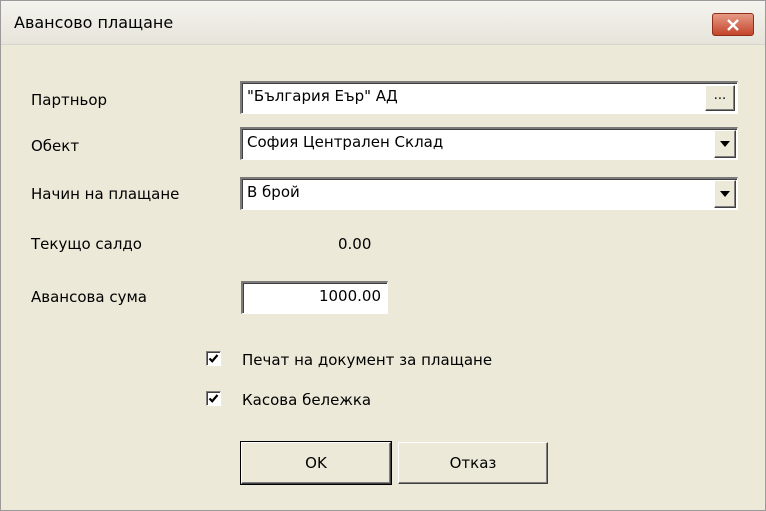 The width and height of the screenshot is (766, 511). What do you see at coordinates (489, 143) in the screenshot?
I see `object-select: София Централен Склад` at bounding box center [489, 143].